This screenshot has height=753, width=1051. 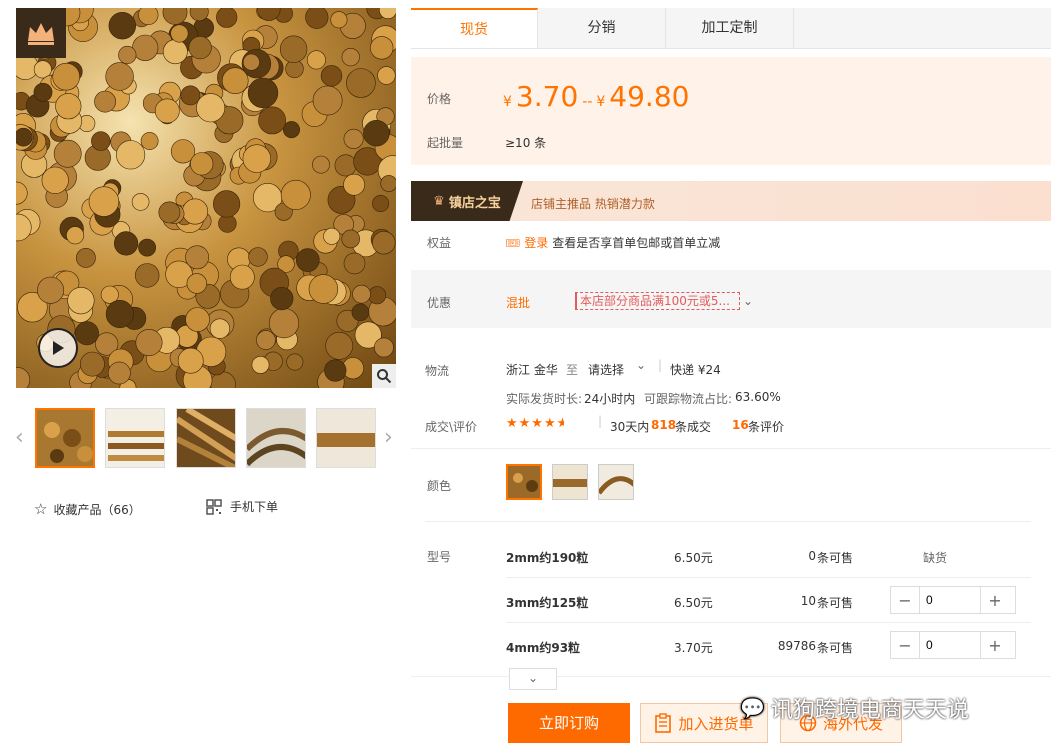 I want to click on thumb-prev-icon: ‹, so click(x=19, y=437).